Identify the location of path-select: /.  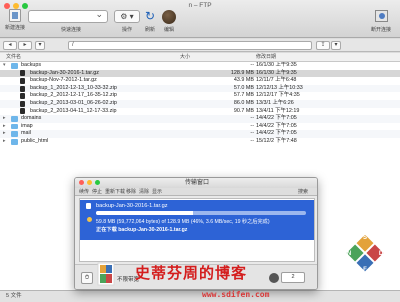
(190, 45).